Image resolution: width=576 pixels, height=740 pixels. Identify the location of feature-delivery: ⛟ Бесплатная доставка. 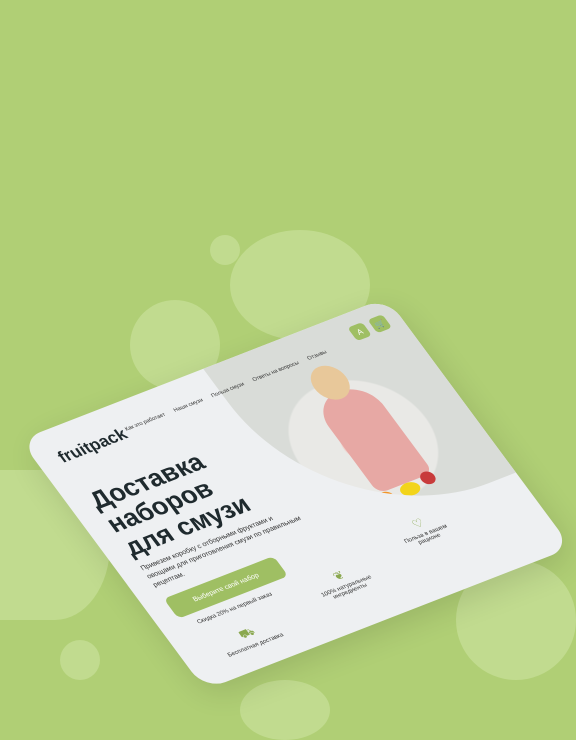
(250, 638).